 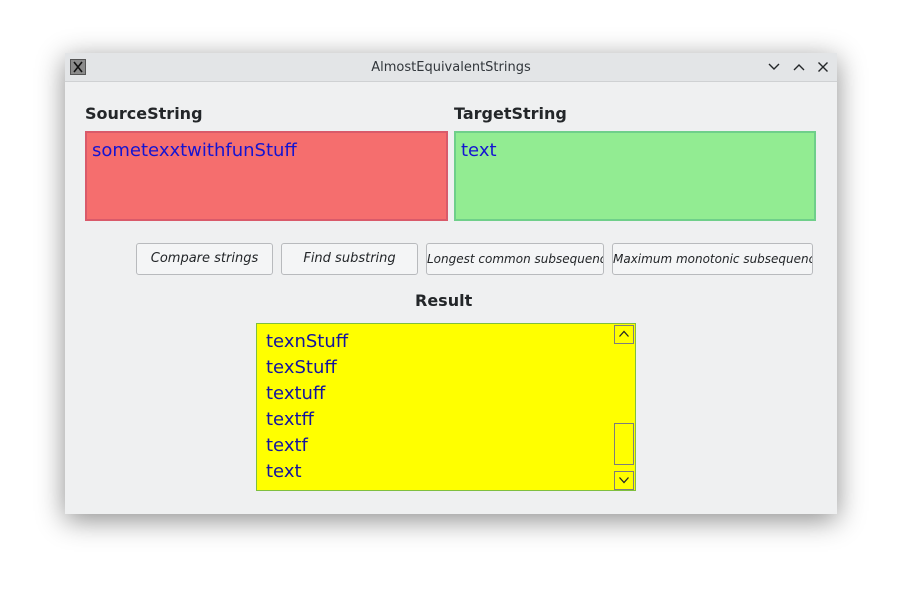 I want to click on scroll-down-icon, so click(x=624, y=480).